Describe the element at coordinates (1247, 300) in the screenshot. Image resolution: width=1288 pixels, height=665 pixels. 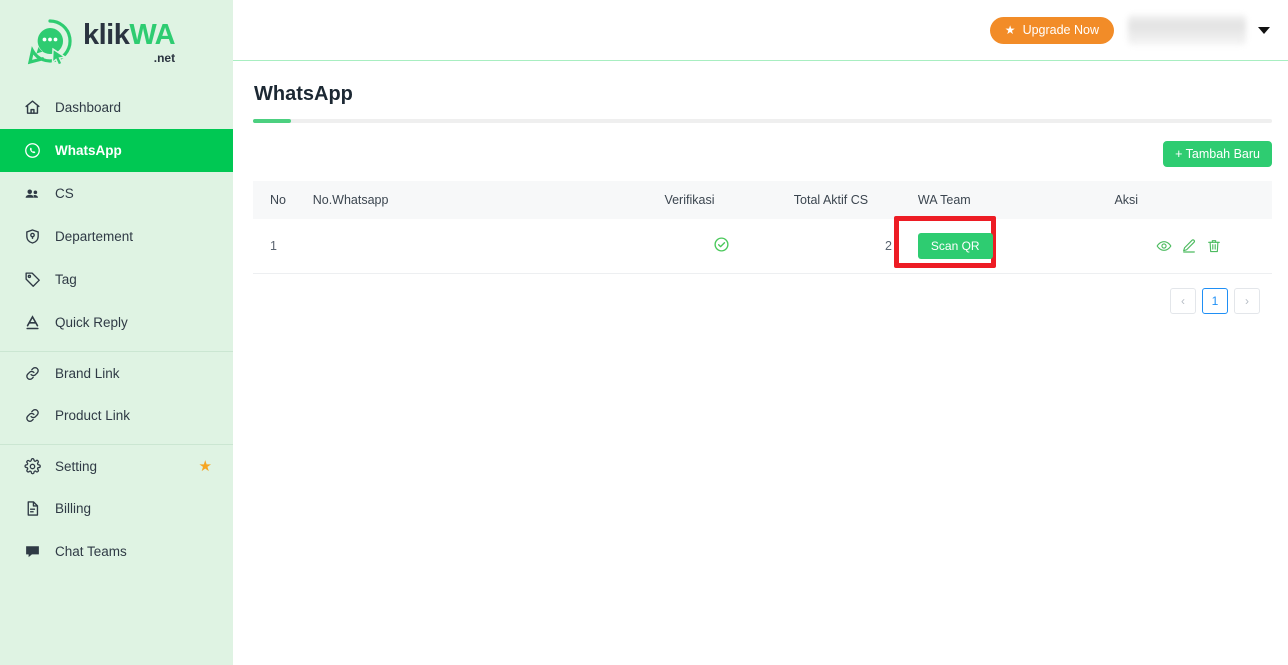
I see `pagination-next: ›` at that location.